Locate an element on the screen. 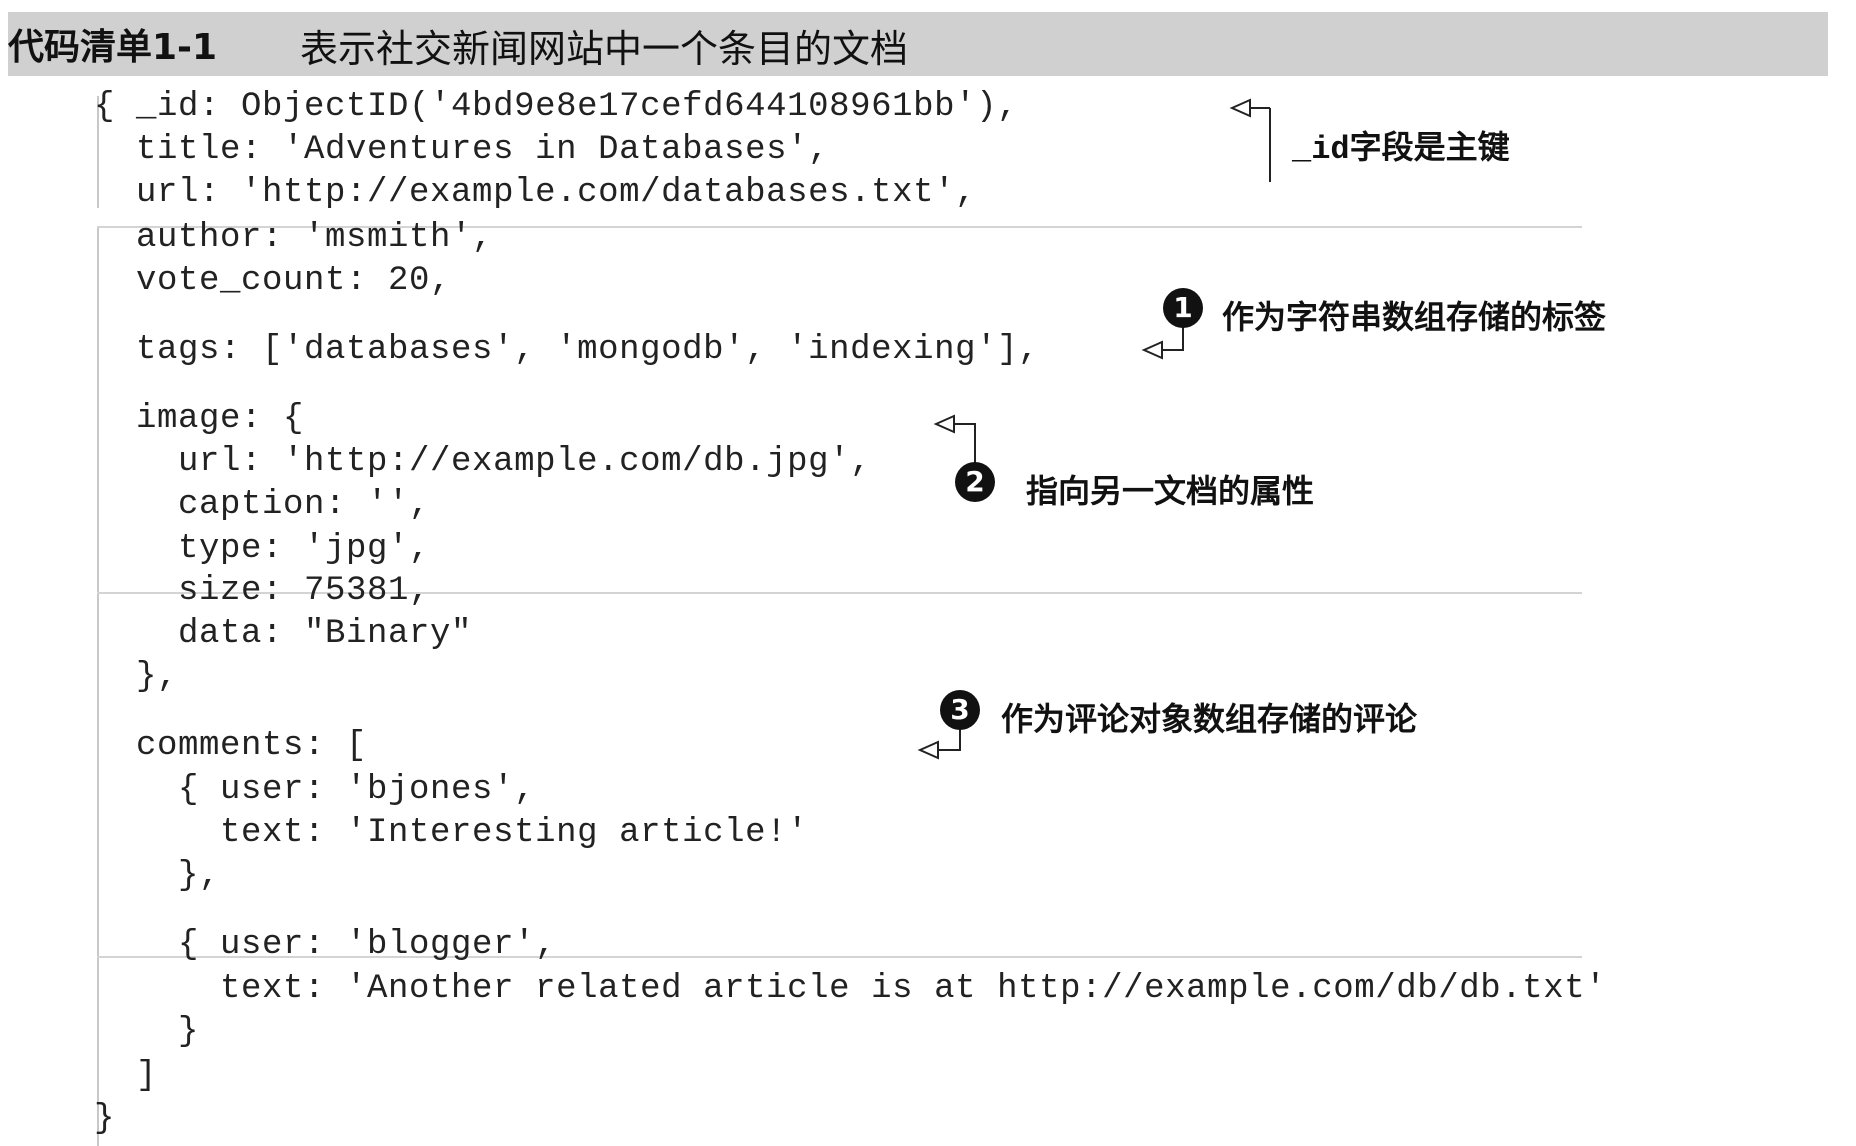 The width and height of the screenshot is (1856, 1146). note1-text: 作为字符串数组存储的标签 is located at coordinates (1414, 317).